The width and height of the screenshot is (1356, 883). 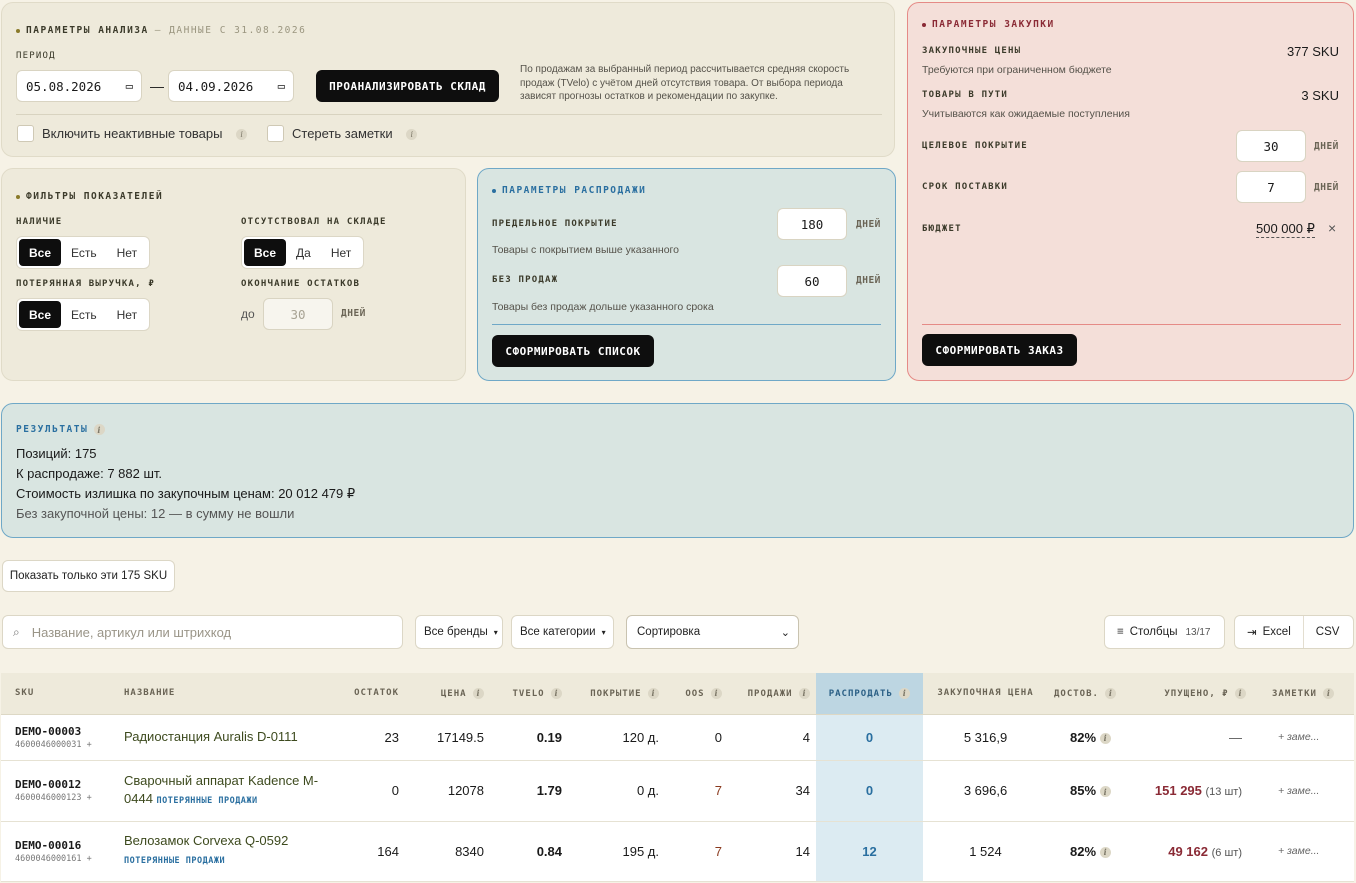 I want to click on search-input: ⌕ Название, артикул или штрихкод, so click(x=202, y=632).